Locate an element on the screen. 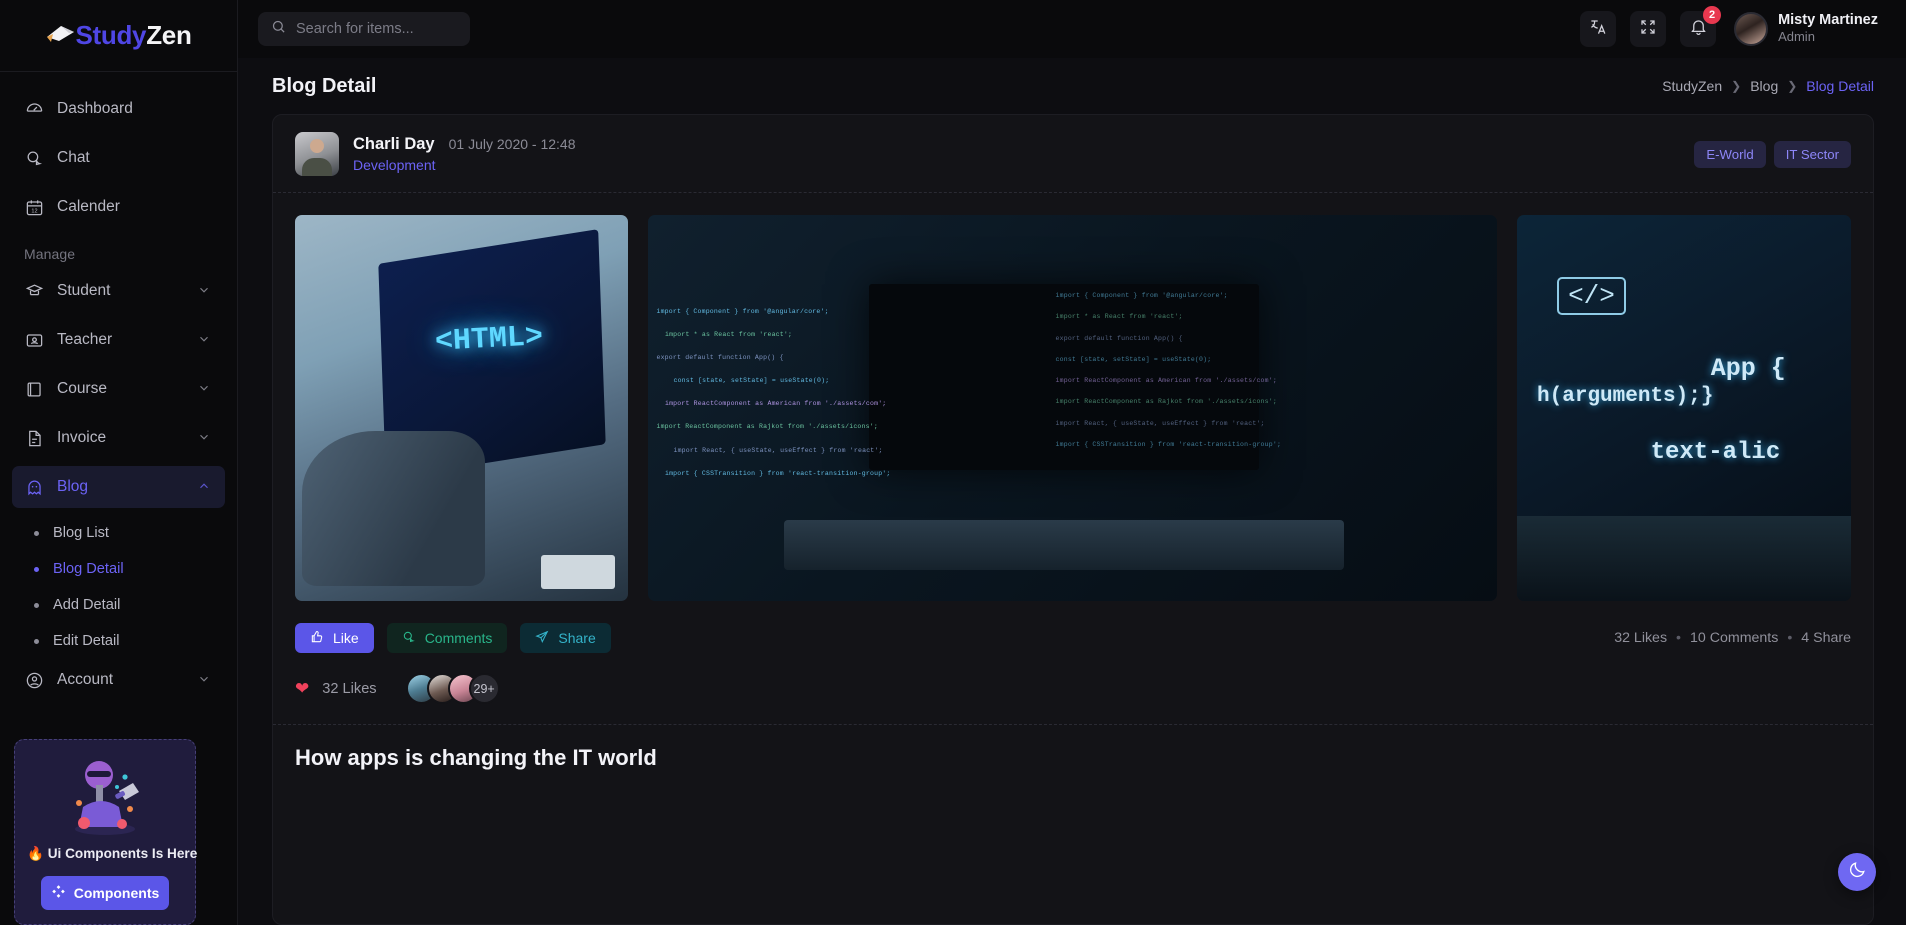 This screenshot has width=1906, height=925. stat-comments: 10 Comments is located at coordinates (1734, 638).